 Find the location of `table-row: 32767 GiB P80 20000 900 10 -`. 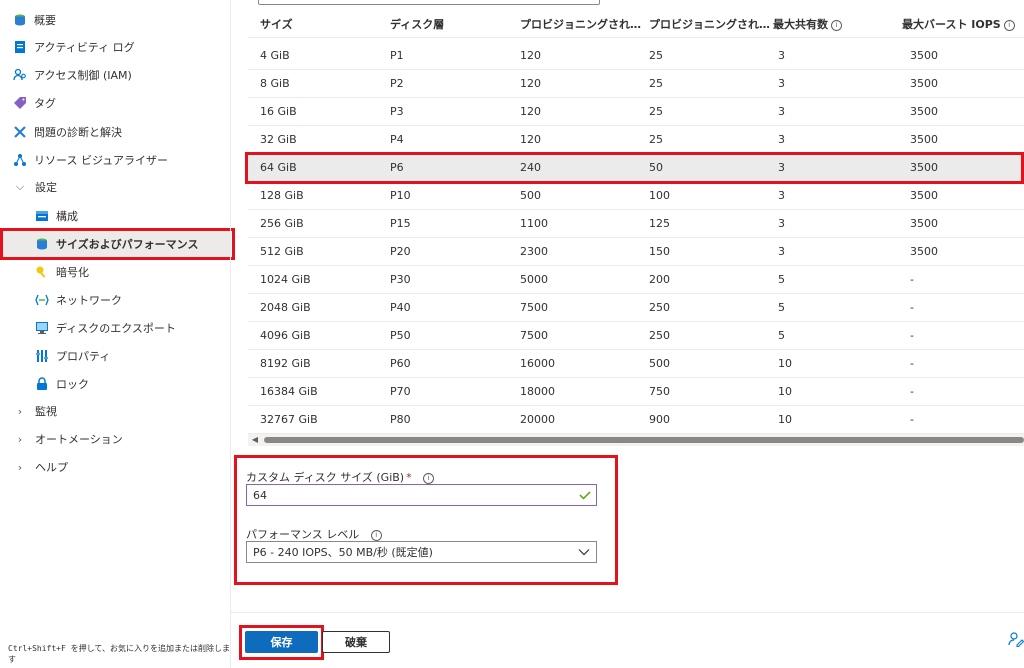

table-row: 32767 GiB P80 20000 900 10 - is located at coordinates (636, 420).